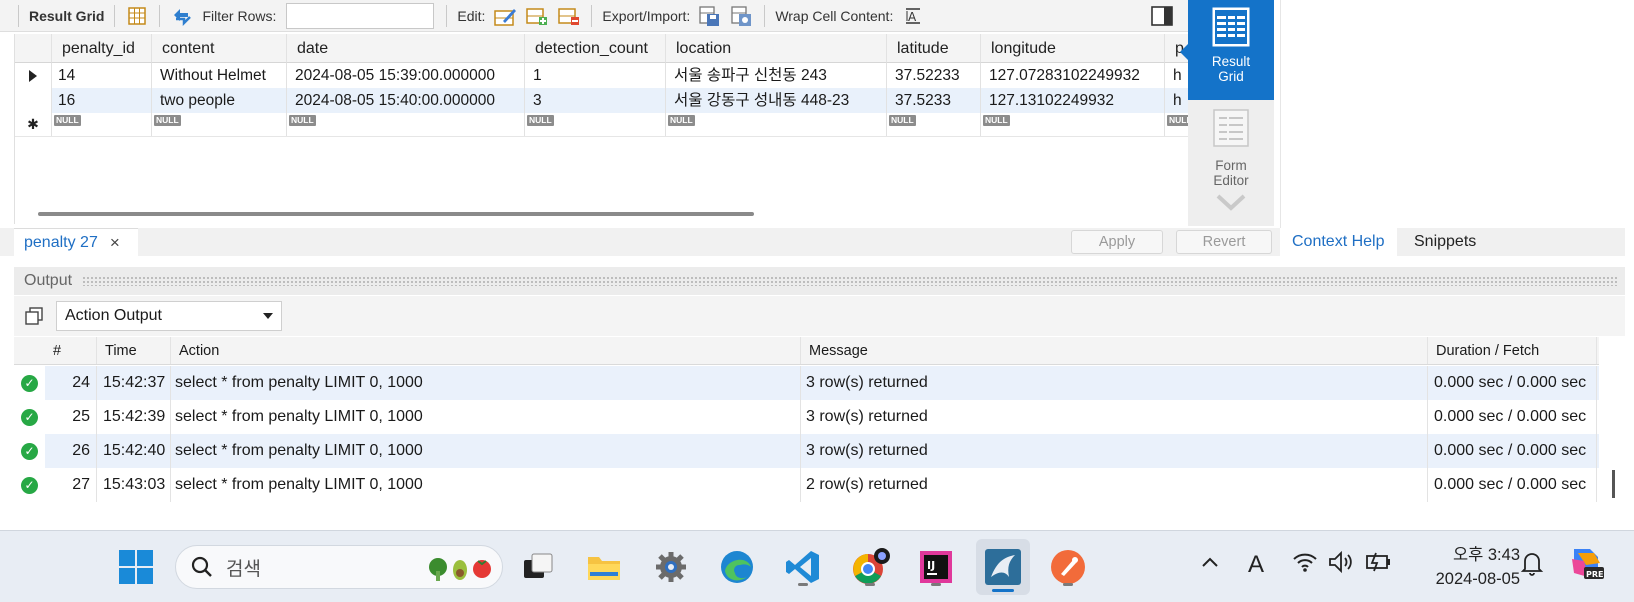 This screenshot has width=1634, height=602. Describe the element at coordinates (34, 316) in the screenshot. I see `copy-icon` at that location.